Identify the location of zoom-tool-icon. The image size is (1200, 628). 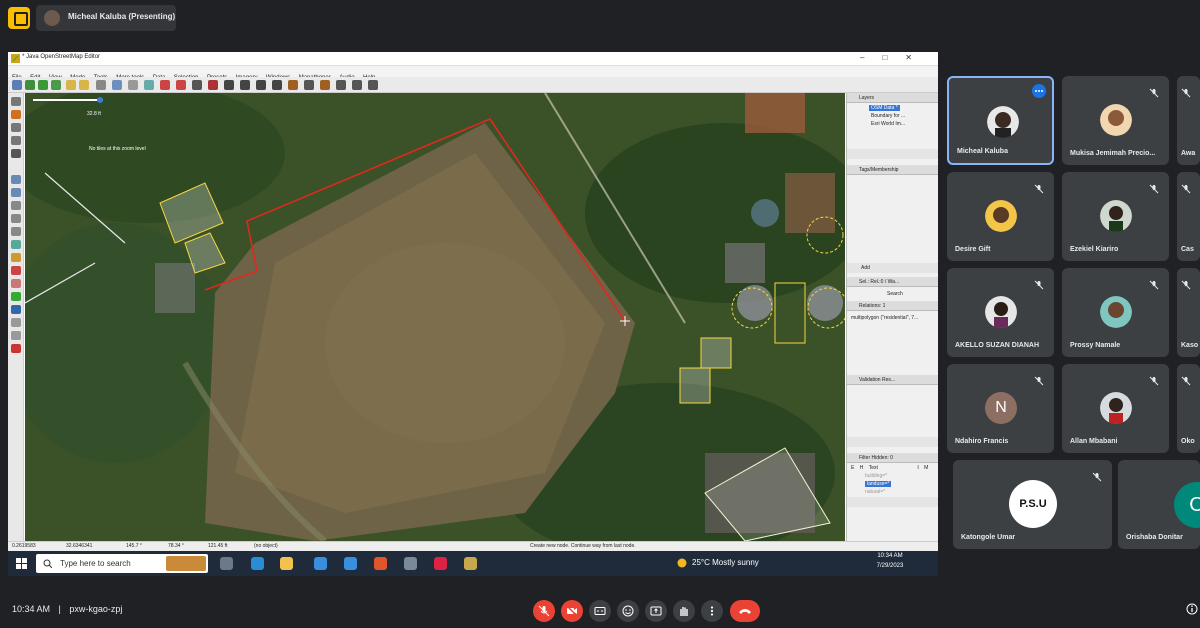
(16, 127).